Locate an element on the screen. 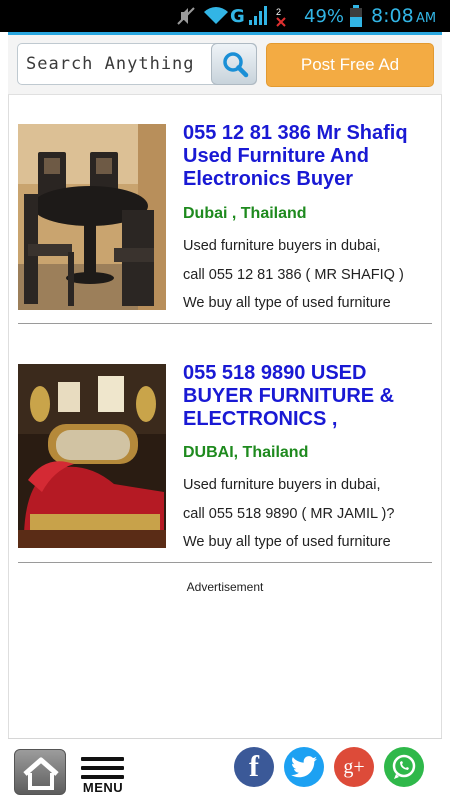 This screenshot has height=800, width=450. twitter-icon is located at coordinates (304, 767).